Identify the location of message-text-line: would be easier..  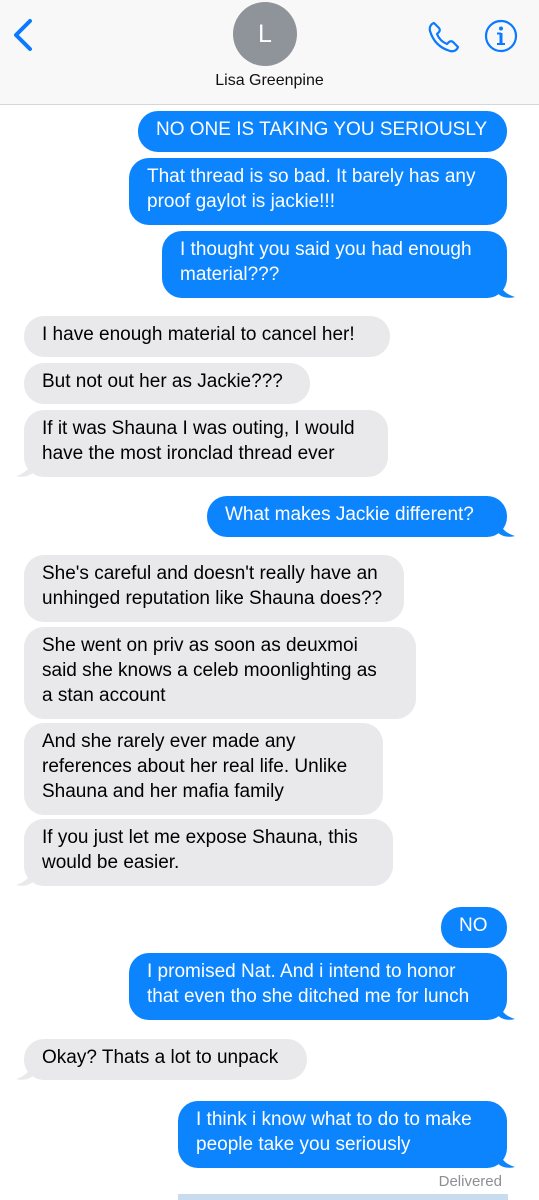
(111, 862).